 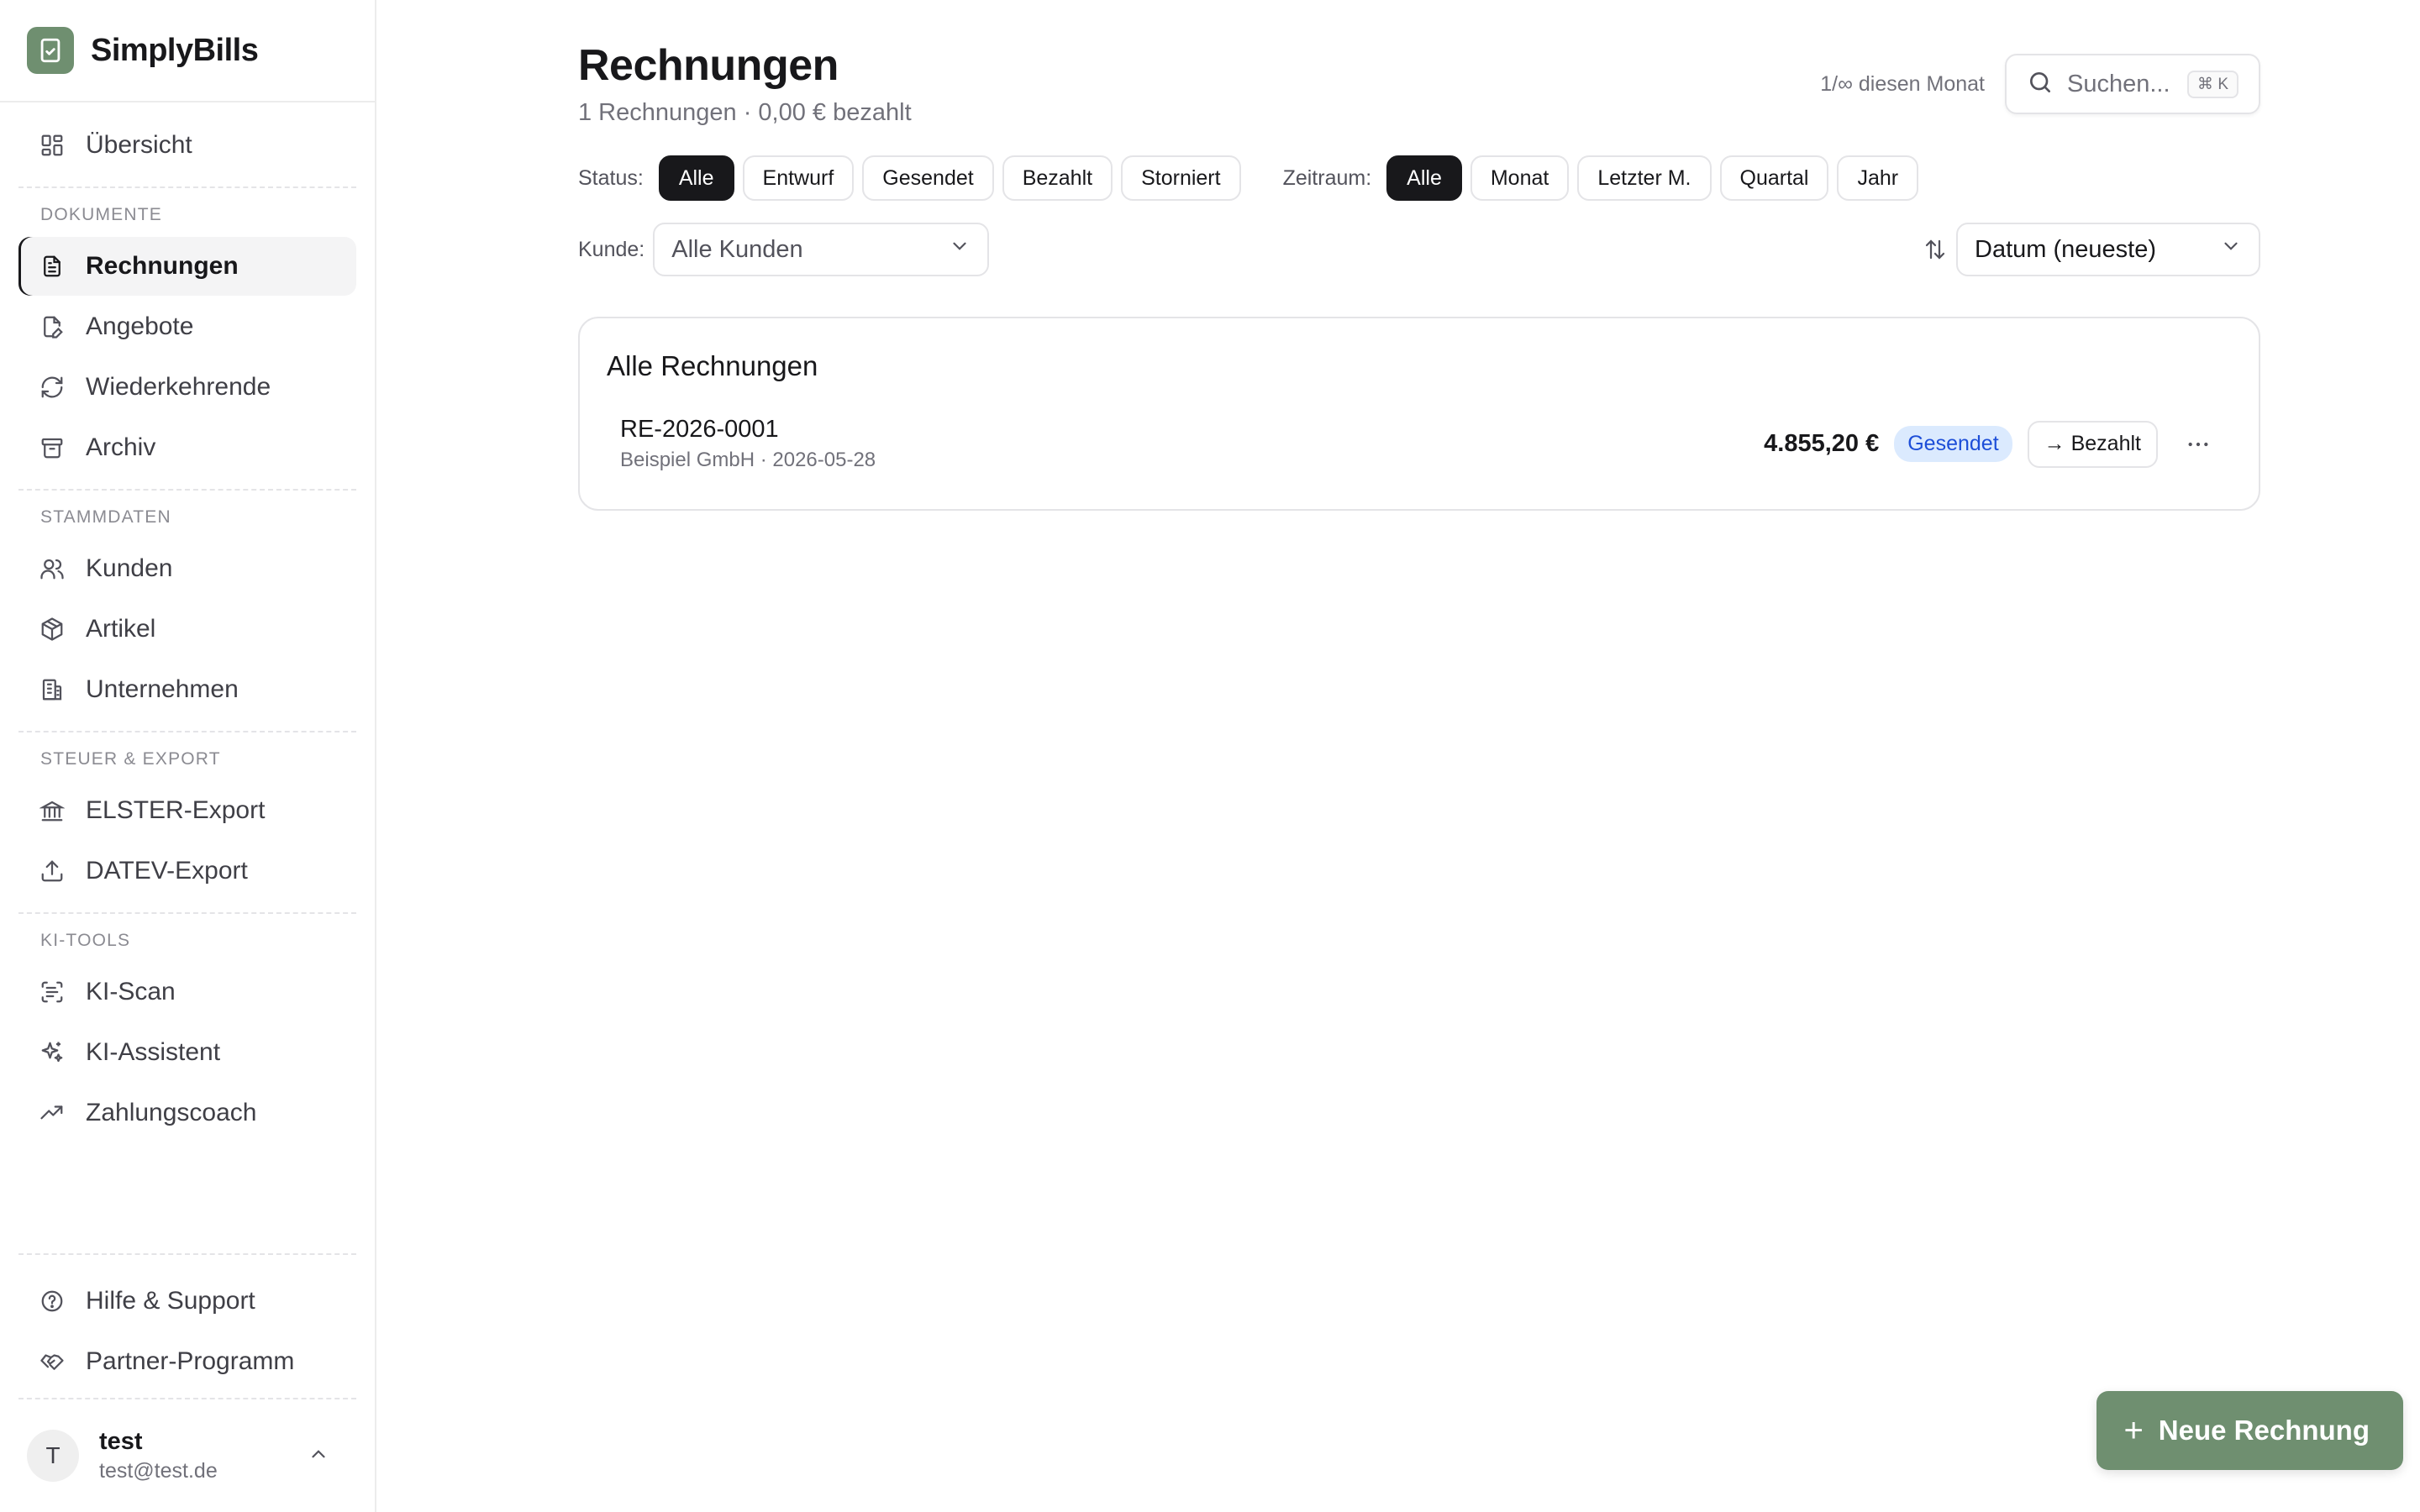 What do you see at coordinates (612, 249) in the screenshot?
I see `customer-filter-label: Kunde:` at bounding box center [612, 249].